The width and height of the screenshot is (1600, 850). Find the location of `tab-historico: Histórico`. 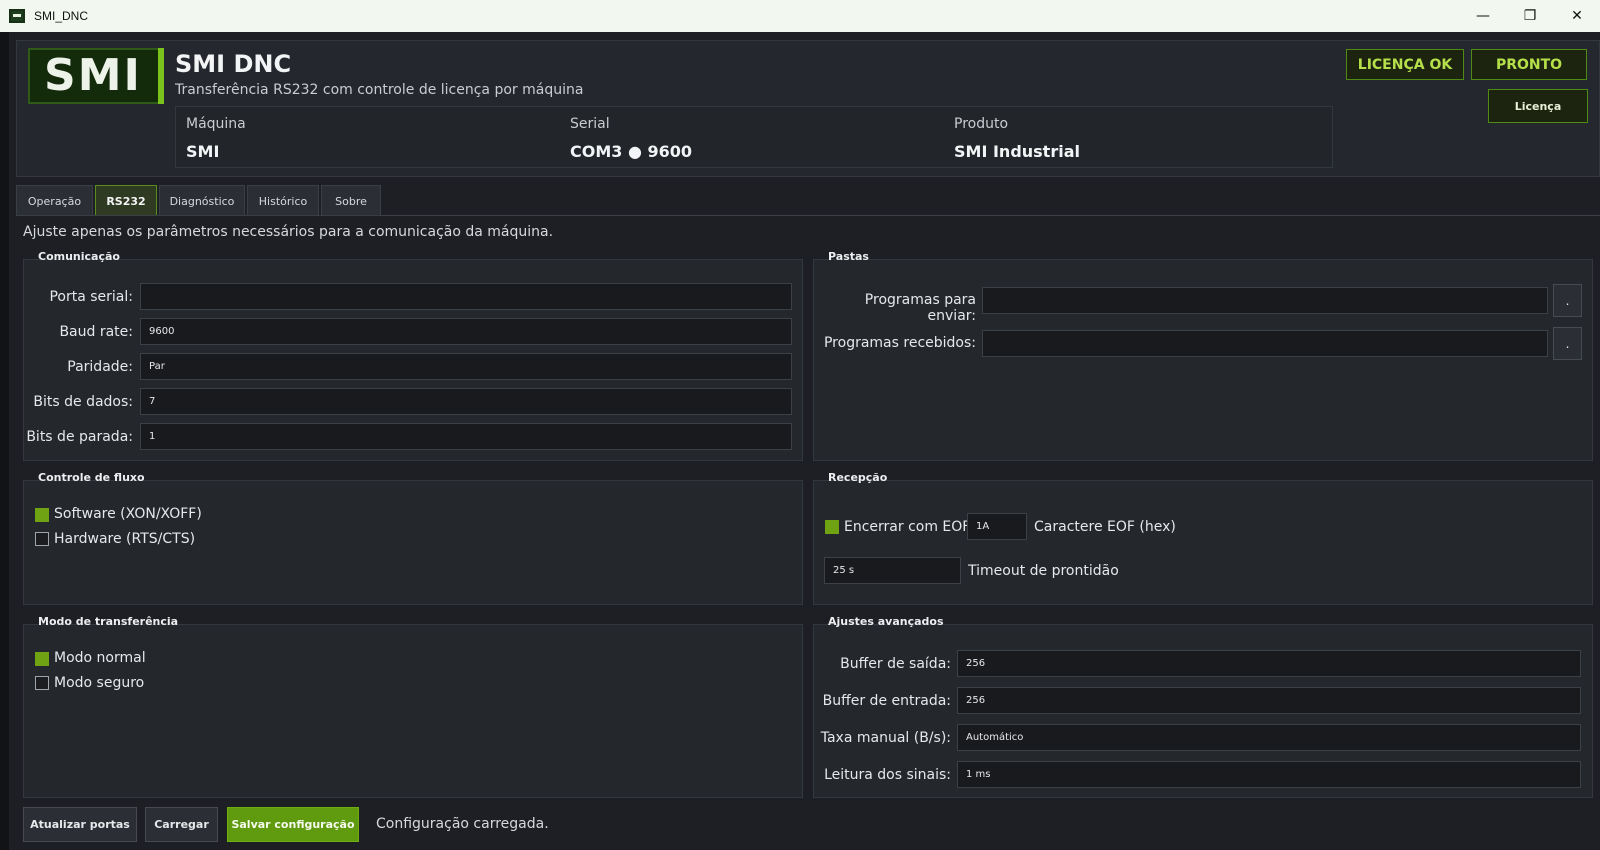

tab-historico: Histórico is located at coordinates (283, 200).